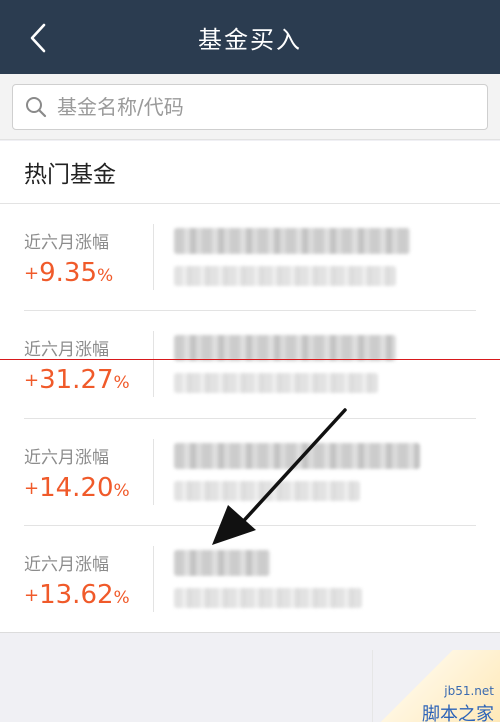 This screenshot has height=722, width=500. I want to click on search-box, so click(250, 107).